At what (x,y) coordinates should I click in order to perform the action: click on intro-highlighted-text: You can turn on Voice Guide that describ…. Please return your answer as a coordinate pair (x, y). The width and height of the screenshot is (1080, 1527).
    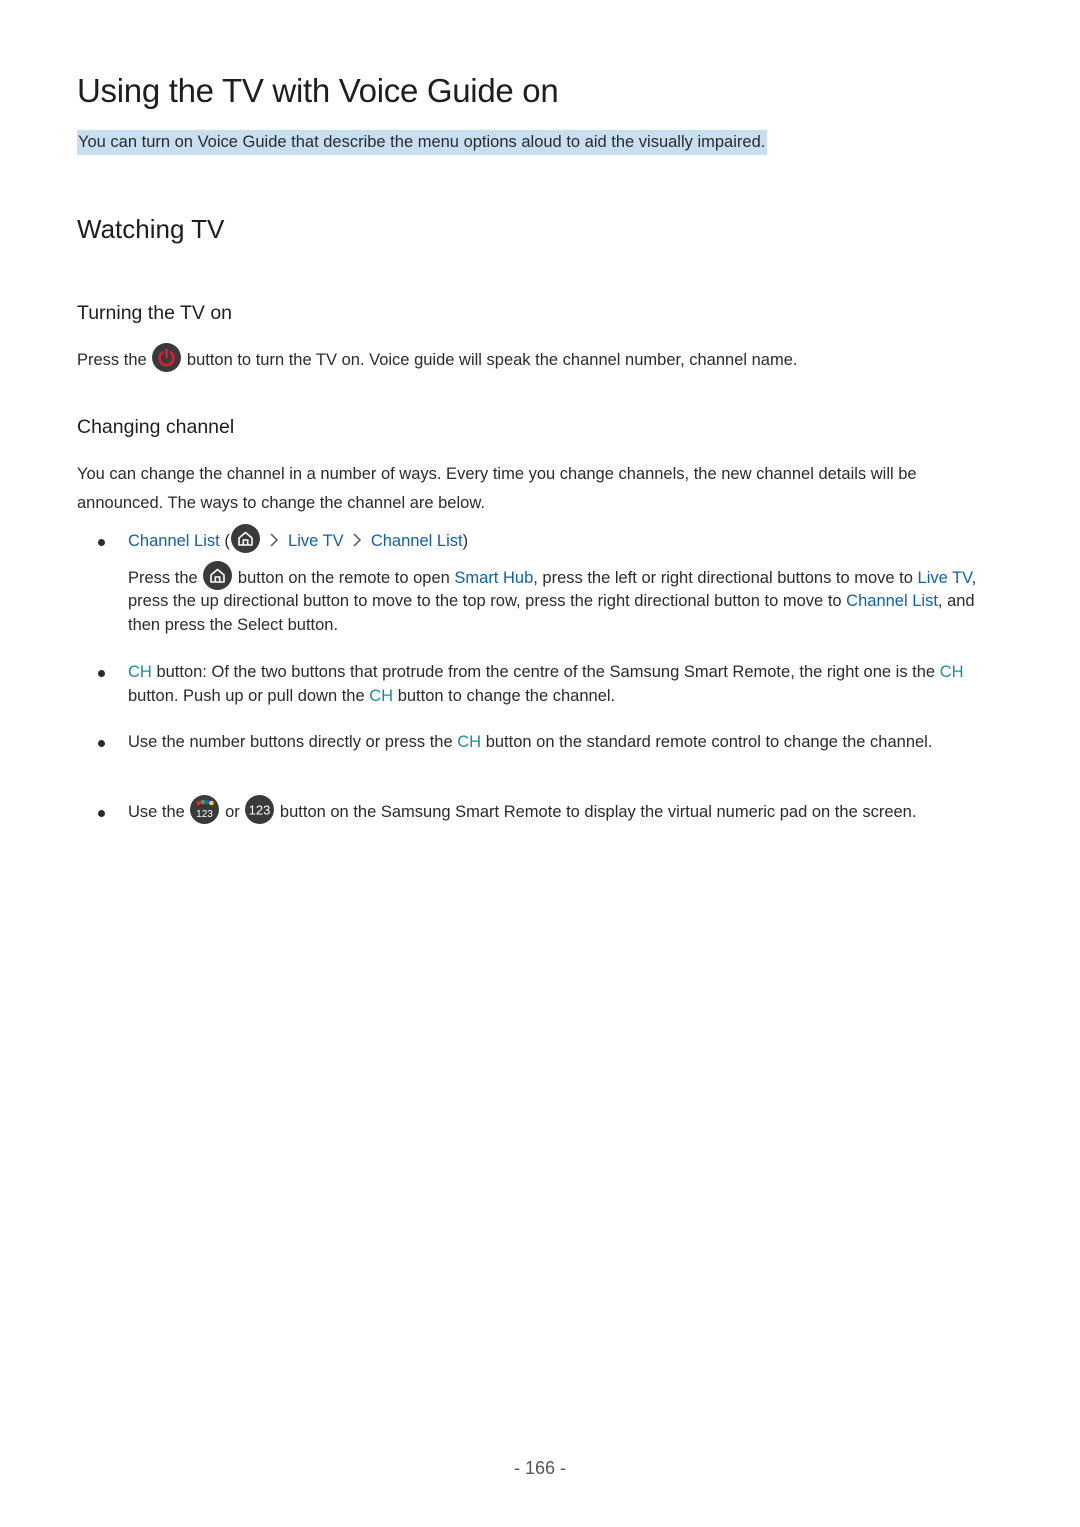
    Looking at the image, I should click on (422, 142).